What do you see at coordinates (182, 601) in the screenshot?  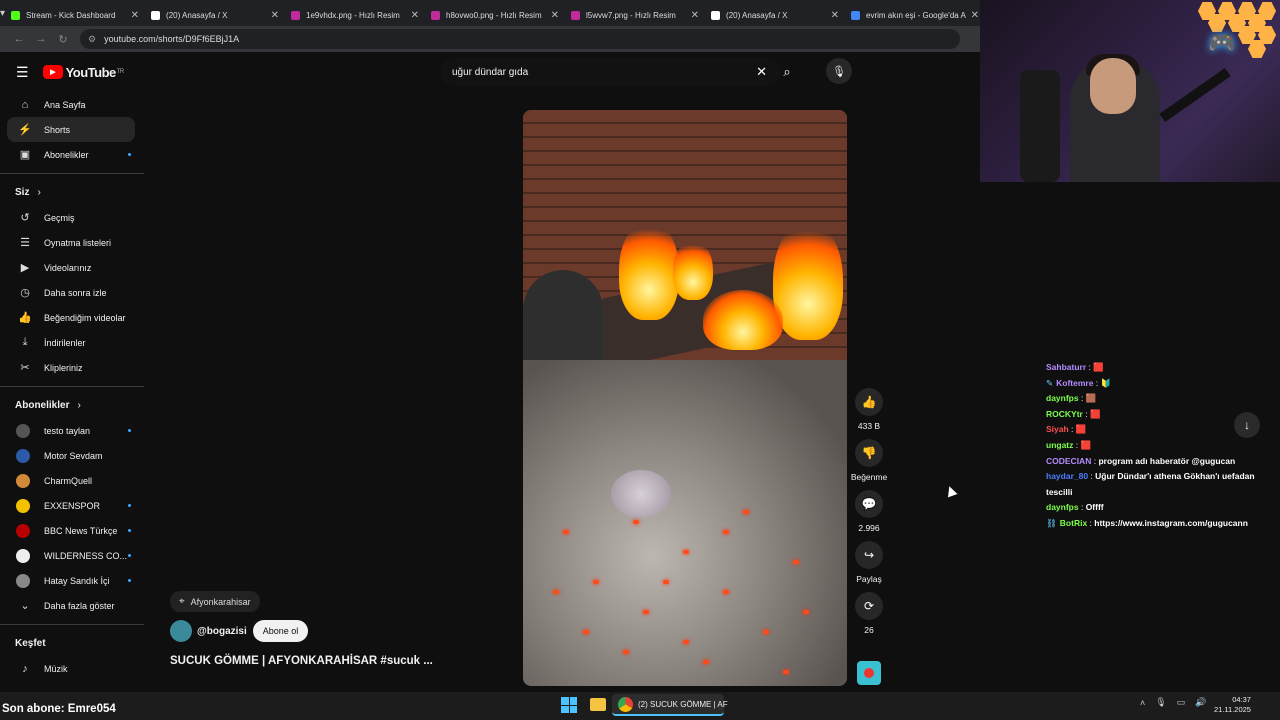 I see `location-pin-icon: ⌖` at bounding box center [182, 601].